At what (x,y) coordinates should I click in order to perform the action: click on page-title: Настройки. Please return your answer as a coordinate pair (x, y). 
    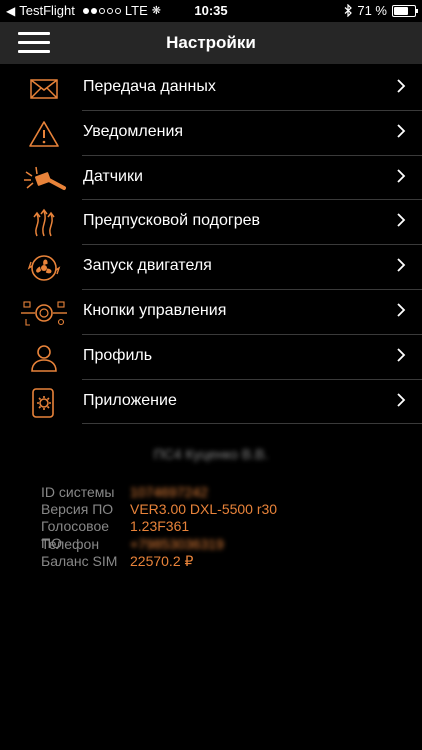
    Looking at the image, I should click on (211, 42).